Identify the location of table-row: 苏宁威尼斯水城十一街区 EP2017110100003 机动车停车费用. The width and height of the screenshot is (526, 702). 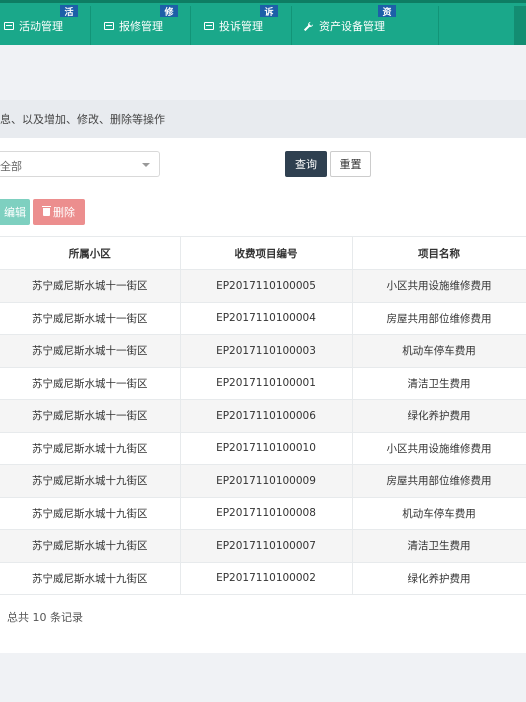
(263, 351).